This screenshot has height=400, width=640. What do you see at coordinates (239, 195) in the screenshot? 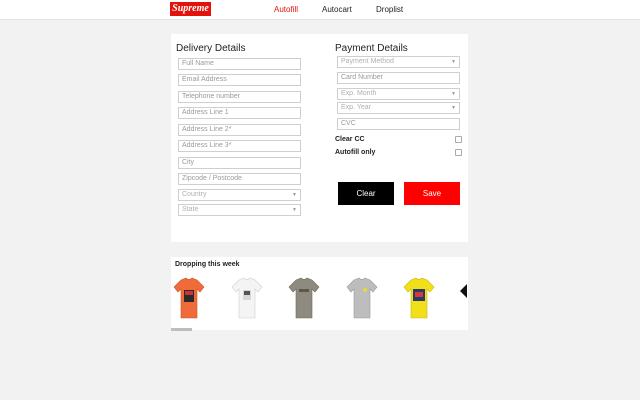
I see `country-select: Country ▼` at bounding box center [239, 195].